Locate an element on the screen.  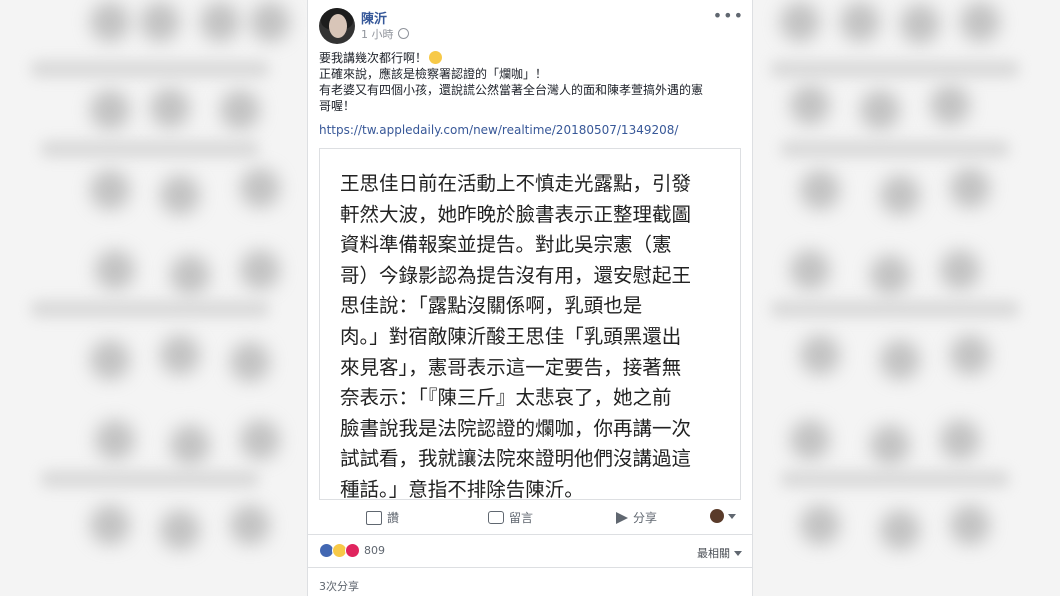
quote-line: 試試看，我就讓法院來證明他們沒講過這 is located at coordinates (516, 459).